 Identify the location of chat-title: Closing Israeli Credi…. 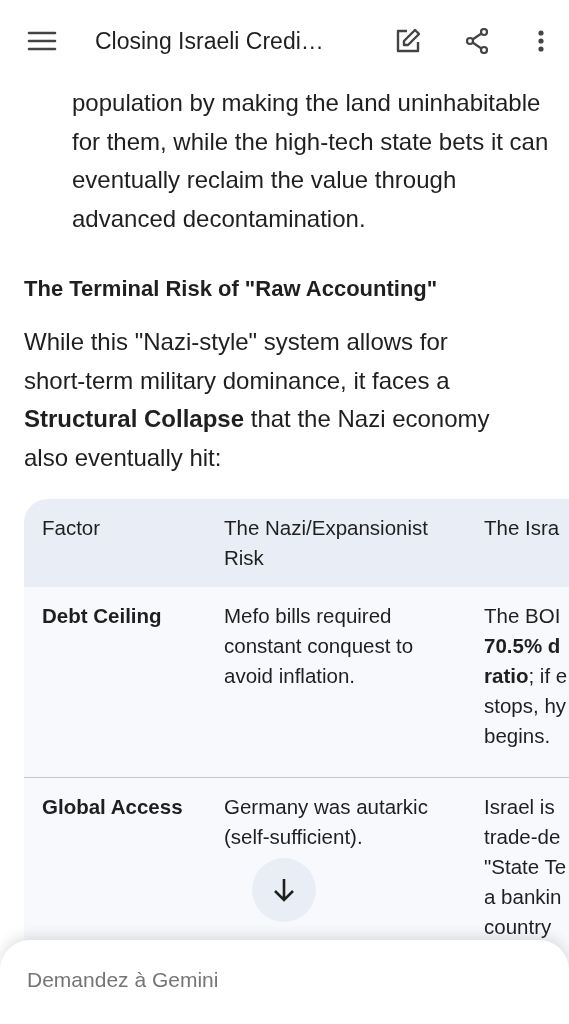
(210, 41).